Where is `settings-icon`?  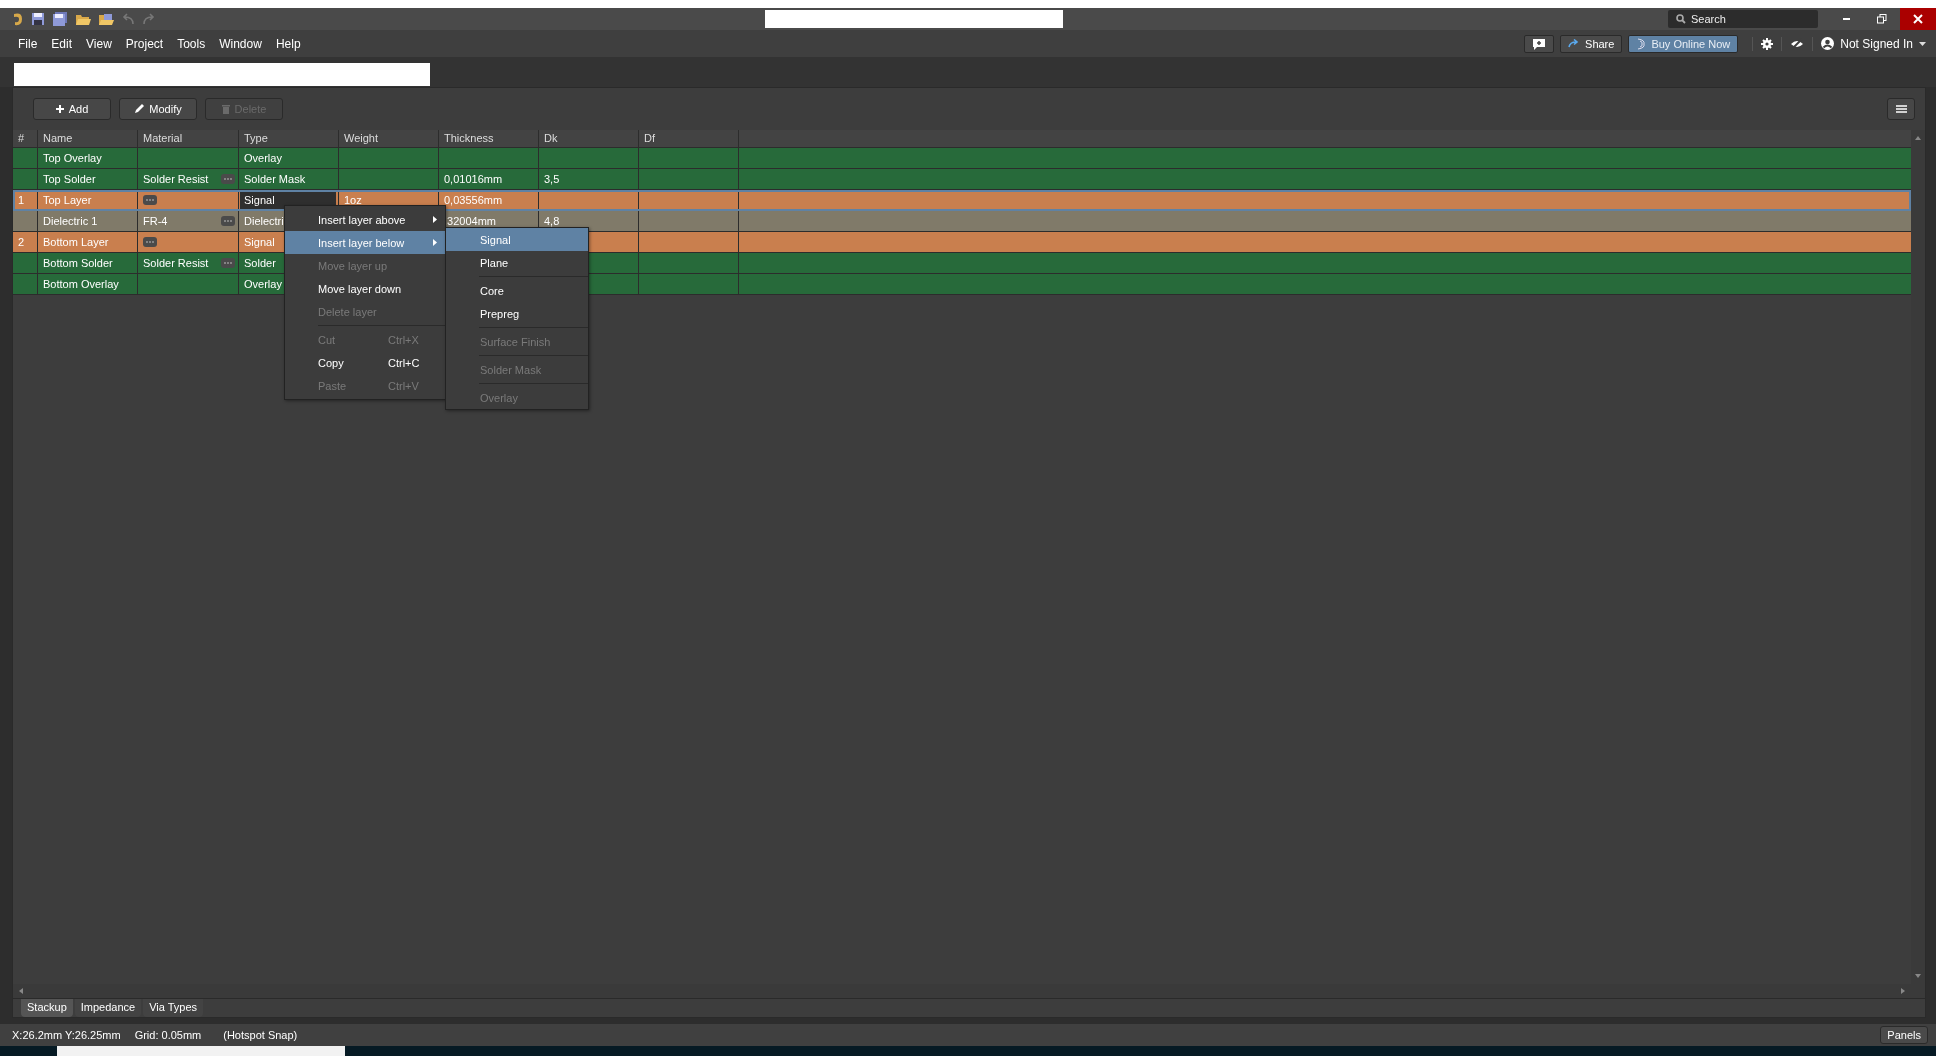
settings-icon is located at coordinates (1767, 43).